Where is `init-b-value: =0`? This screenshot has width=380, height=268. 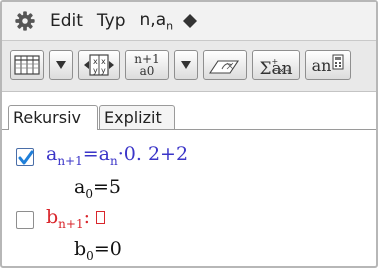 init-b-value: =0 is located at coordinates (107, 249).